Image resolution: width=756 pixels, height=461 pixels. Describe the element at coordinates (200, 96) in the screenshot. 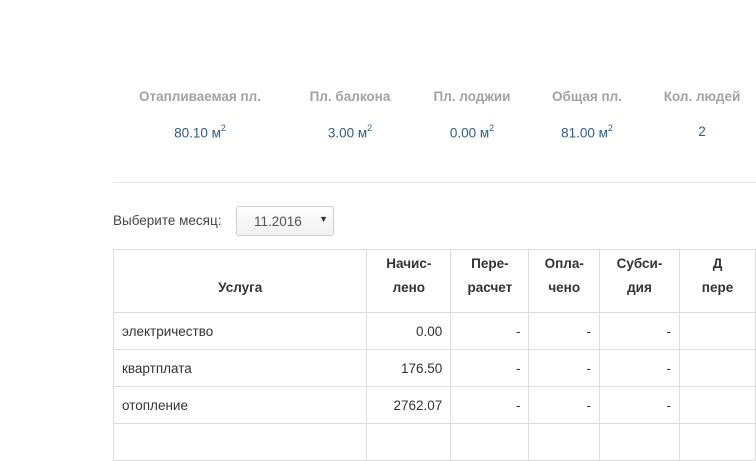

I see `heated-area-label: Отапливаемая пл.` at that location.